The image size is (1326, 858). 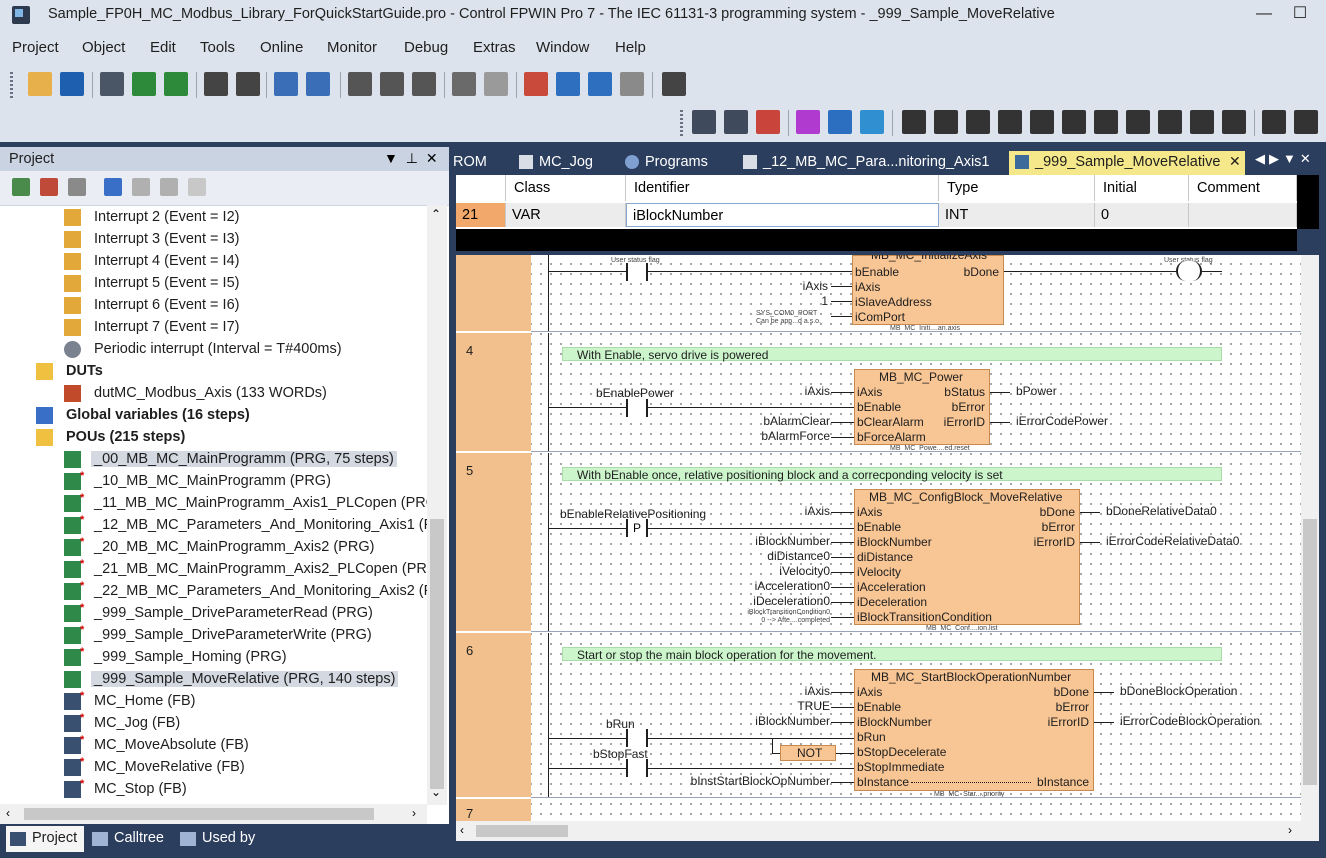 I want to click on contact-icon, so click(x=1010, y=122).